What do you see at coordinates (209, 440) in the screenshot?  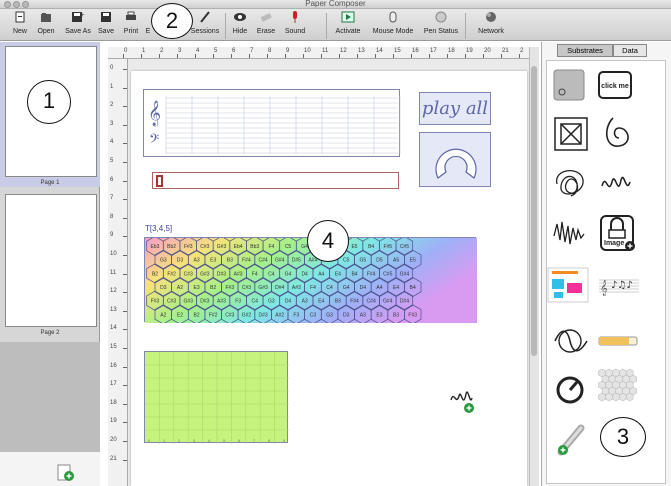 I see `xy-tick-label: 4` at bounding box center [209, 440].